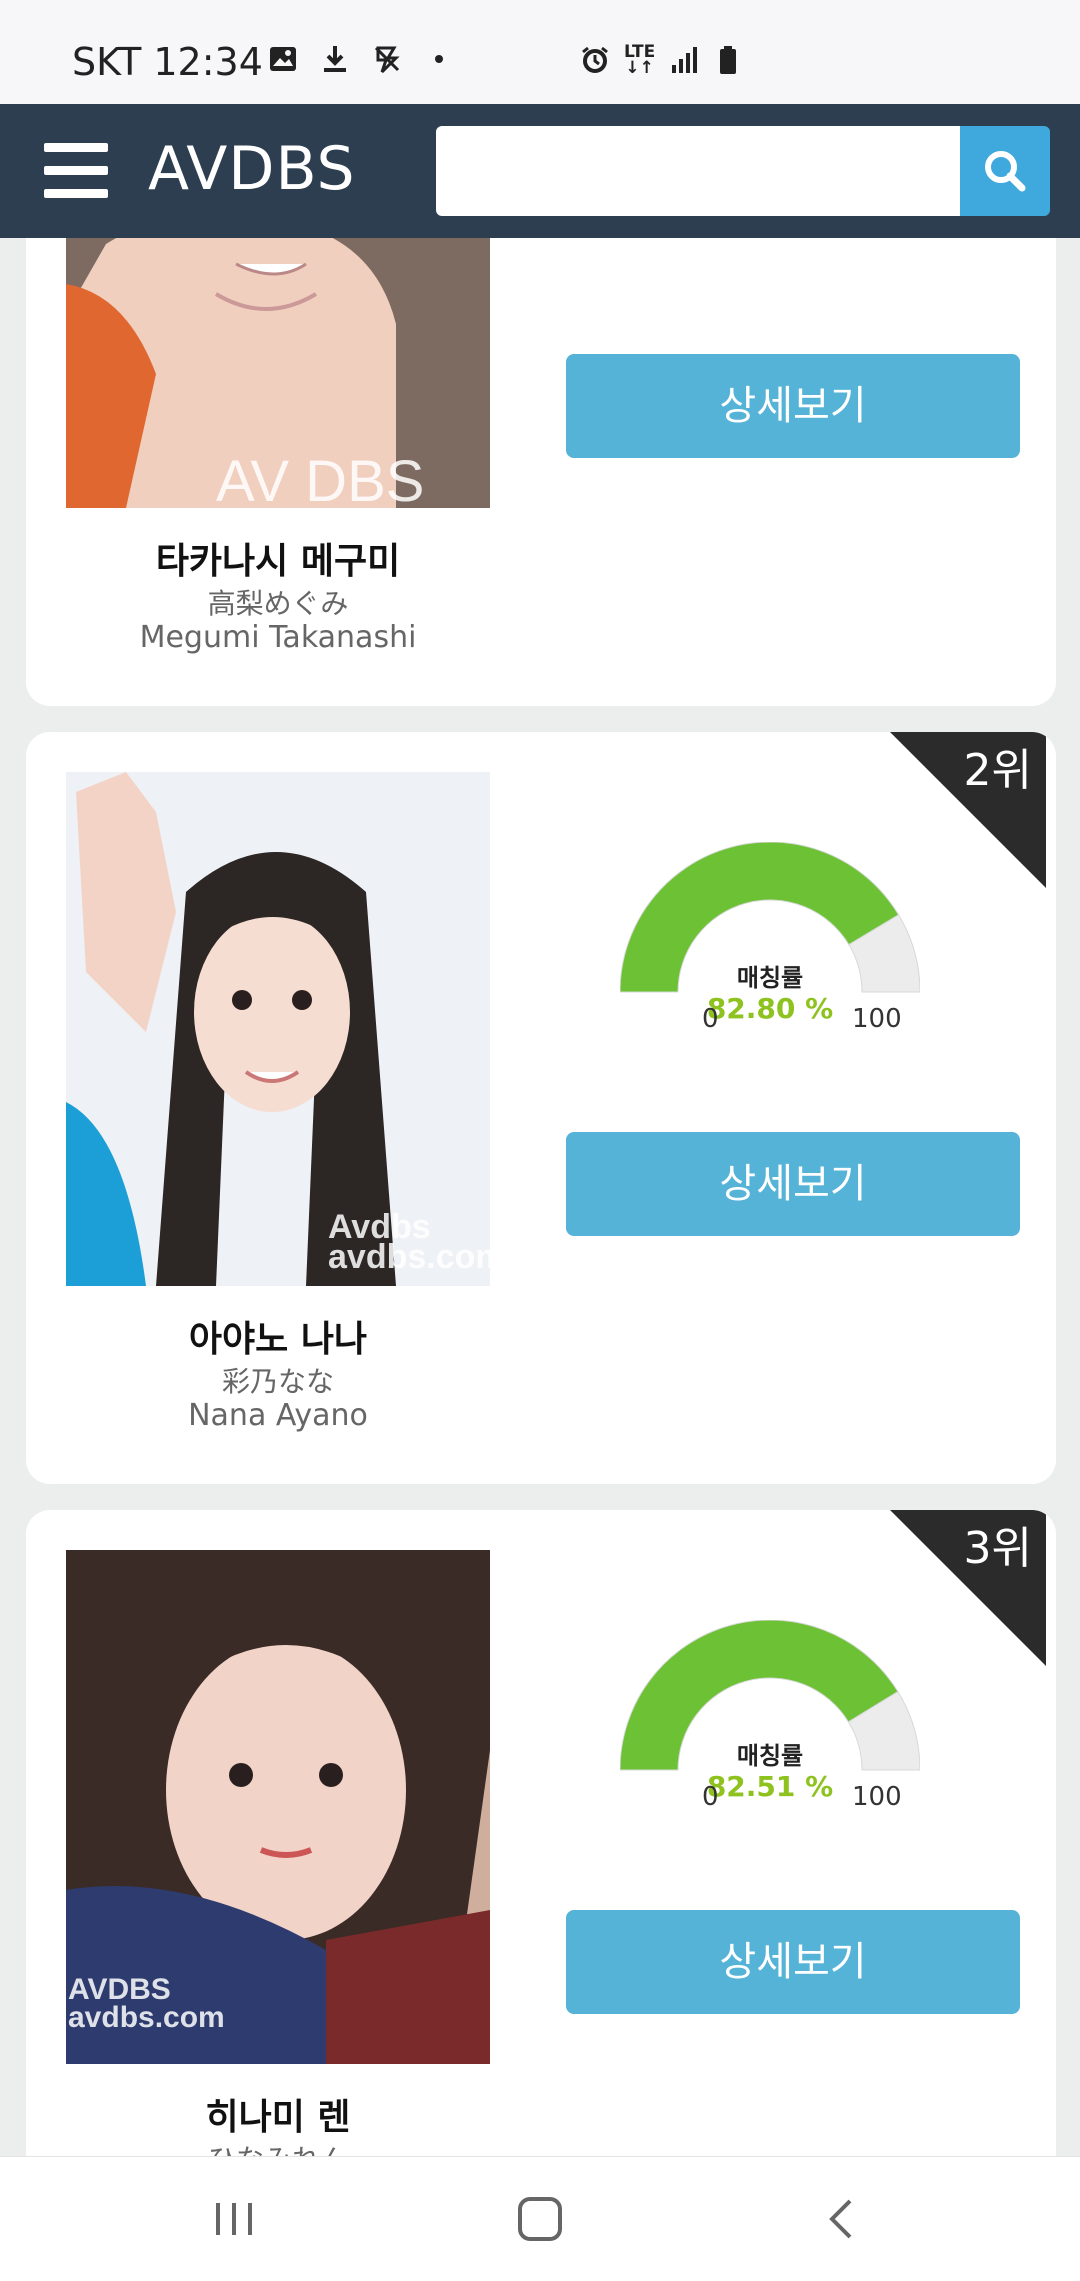  What do you see at coordinates (278, 561) in the screenshot?
I see `actress-name-korean: 타카나시 메구미` at bounding box center [278, 561].